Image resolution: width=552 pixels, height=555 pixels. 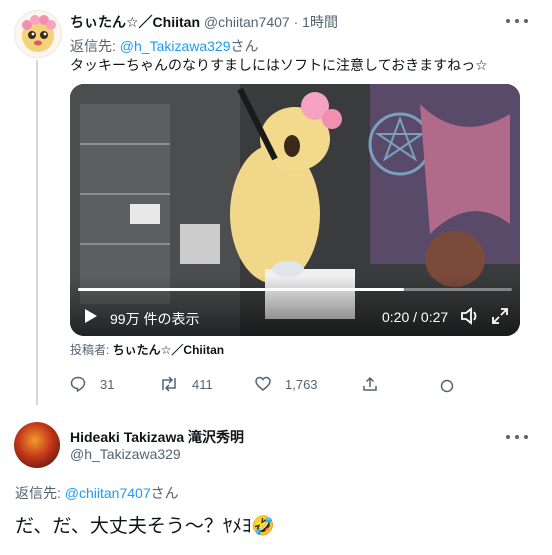 I want to click on video-time: 0:20 / 0:27, so click(x=415, y=317).